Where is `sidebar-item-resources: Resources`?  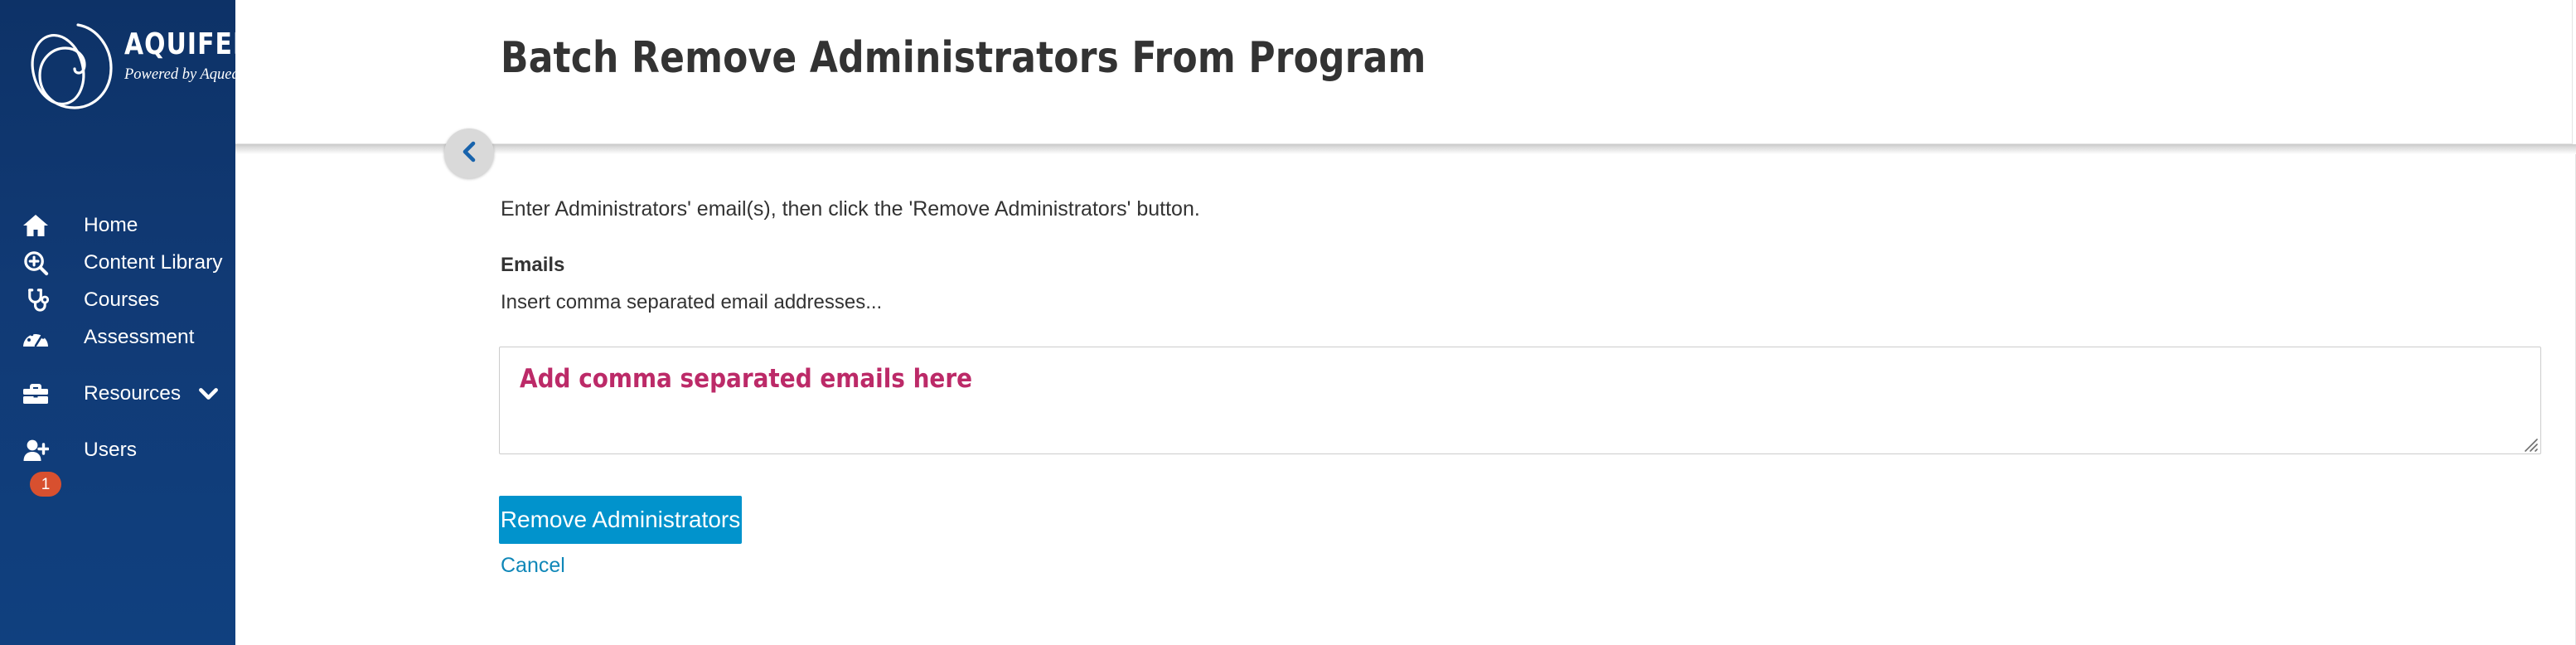 sidebar-item-resources: Resources is located at coordinates (117, 394).